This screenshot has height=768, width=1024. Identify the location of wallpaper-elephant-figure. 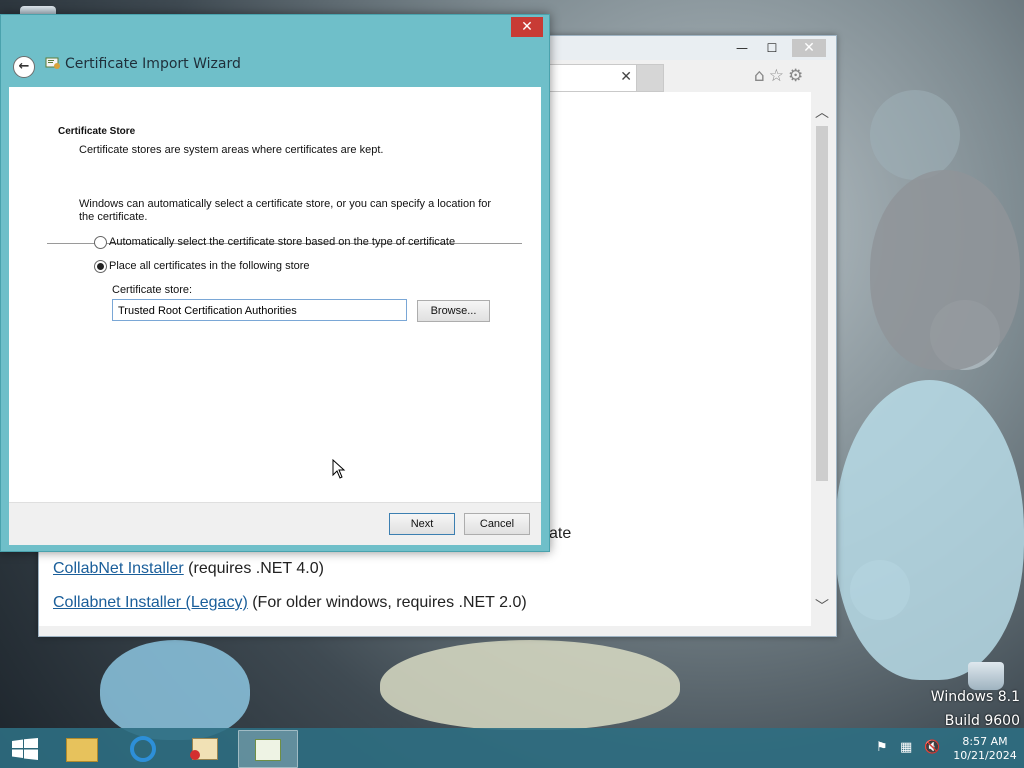
(929, 530).